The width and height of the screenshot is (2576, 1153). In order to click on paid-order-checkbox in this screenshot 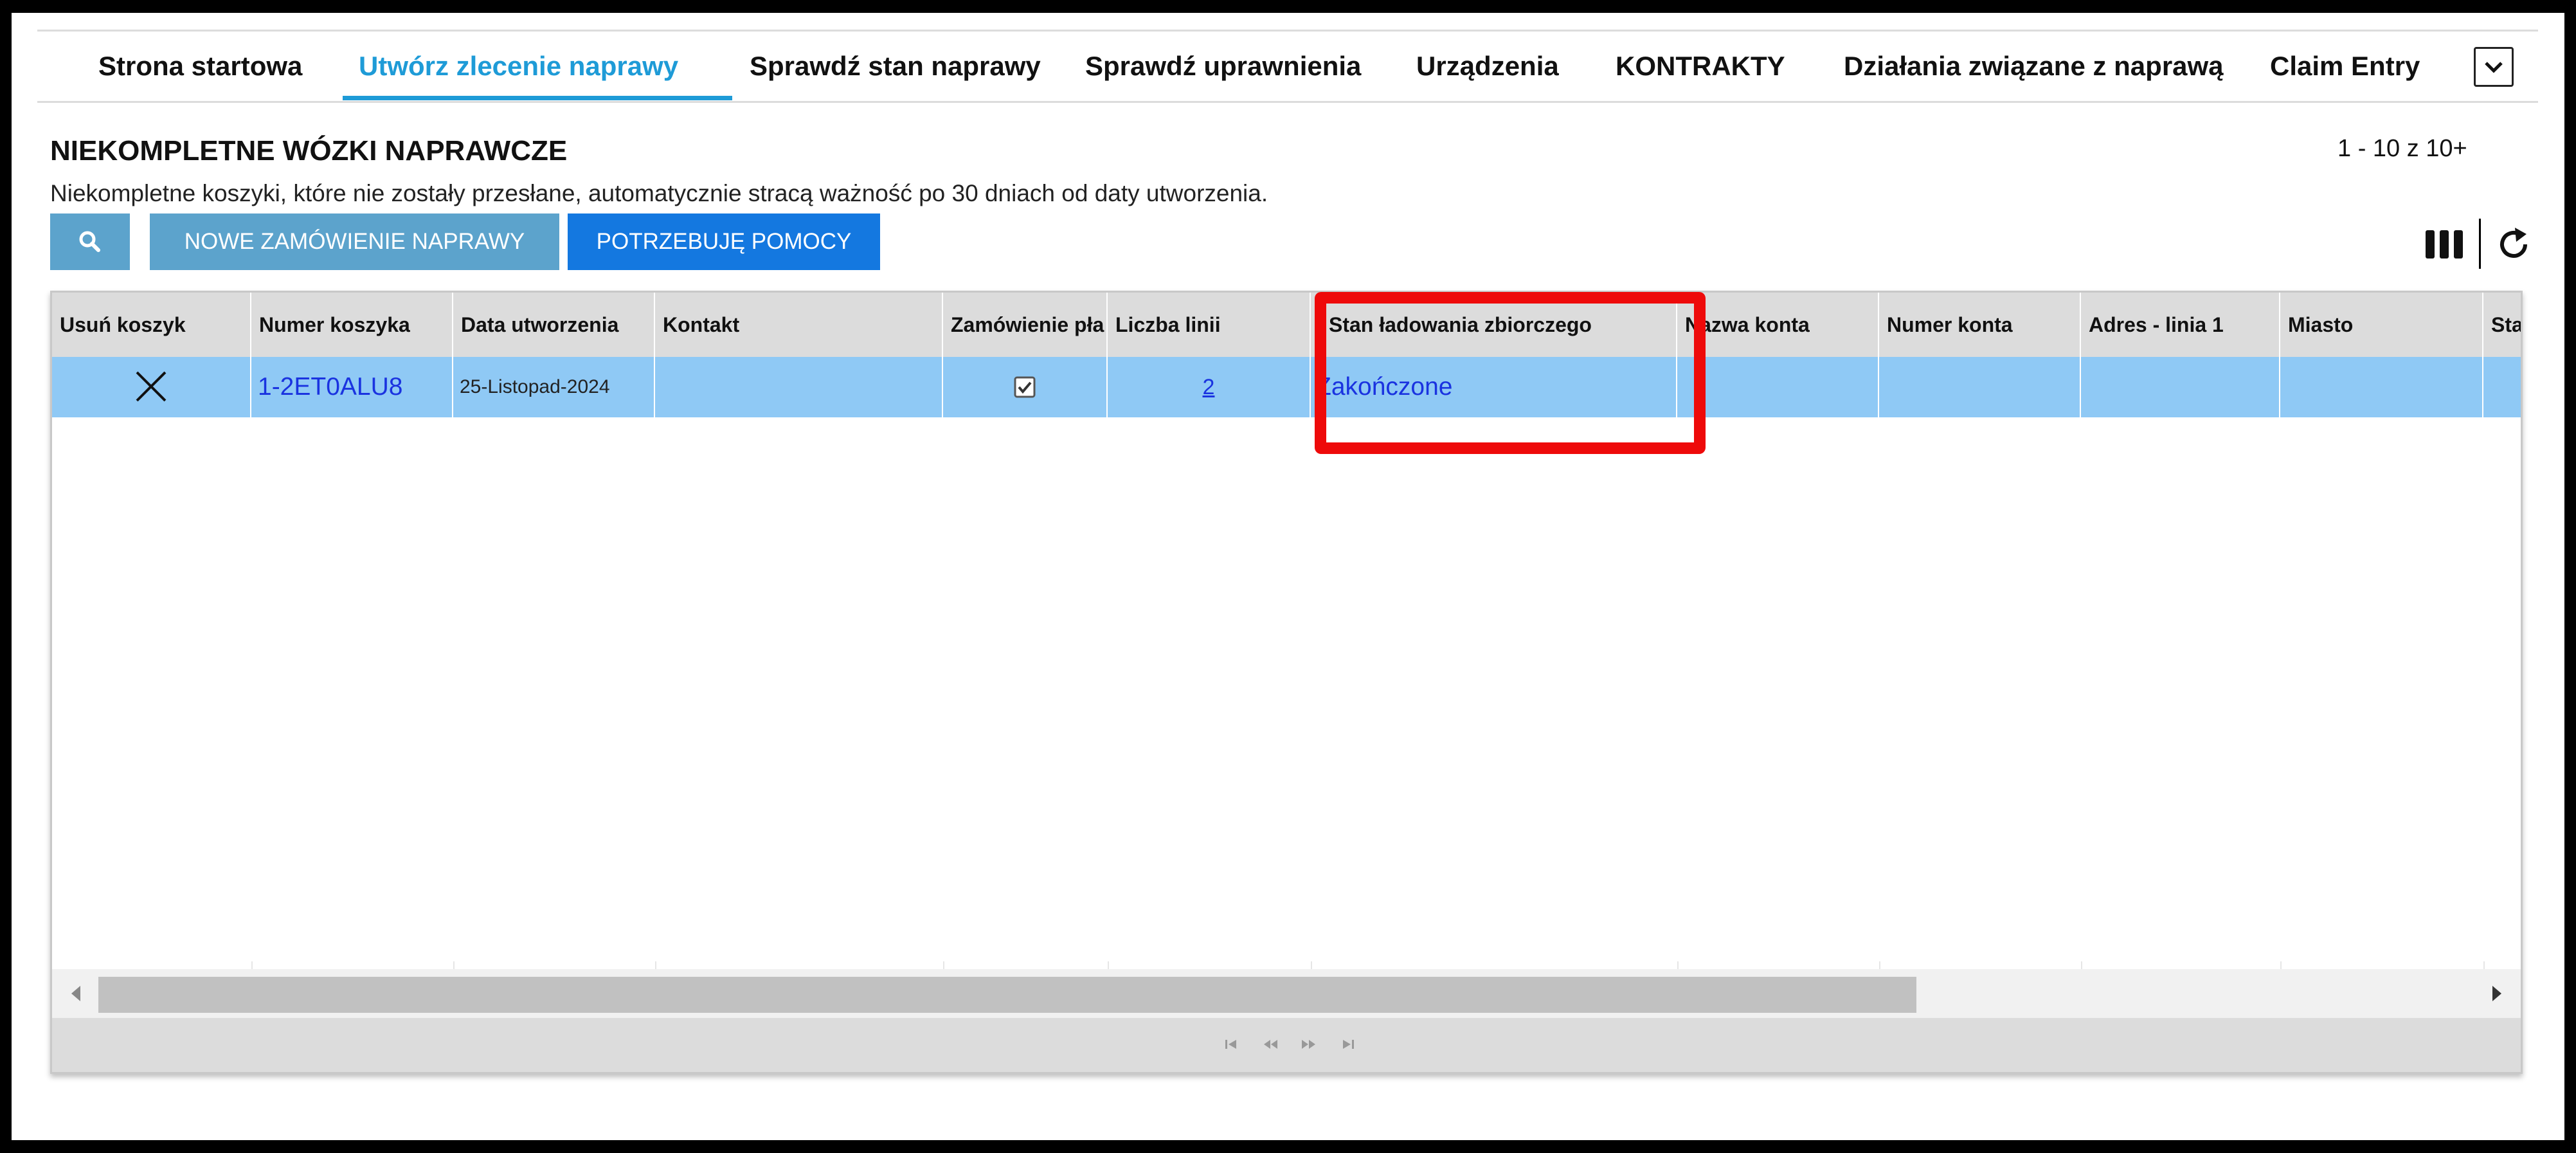, I will do `click(1025, 387)`.